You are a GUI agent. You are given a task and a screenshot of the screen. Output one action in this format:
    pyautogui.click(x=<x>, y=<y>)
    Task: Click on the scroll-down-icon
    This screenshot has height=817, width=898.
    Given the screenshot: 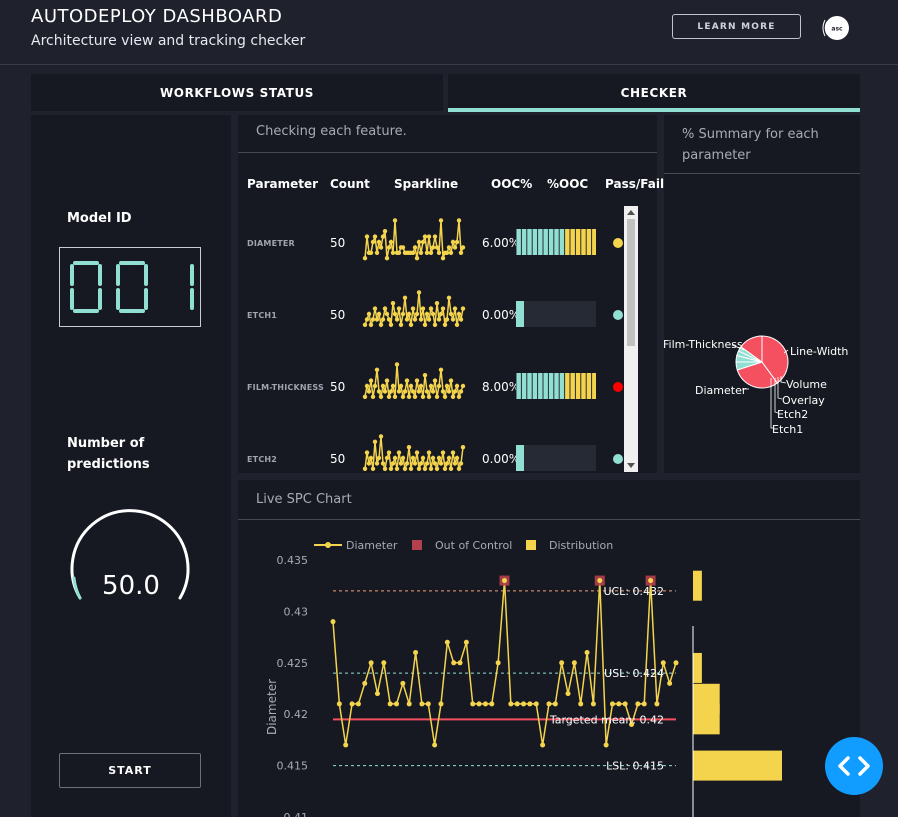 What is the action you would take?
    pyautogui.click(x=631, y=465)
    